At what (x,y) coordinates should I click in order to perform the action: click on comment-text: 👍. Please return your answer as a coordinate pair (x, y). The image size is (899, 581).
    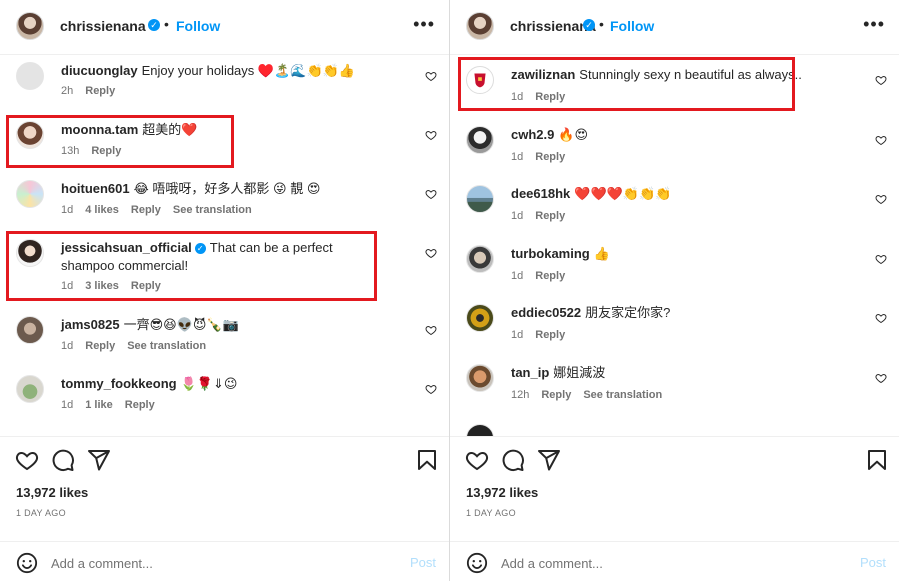
    Looking at the image, I should click on (601, 253).